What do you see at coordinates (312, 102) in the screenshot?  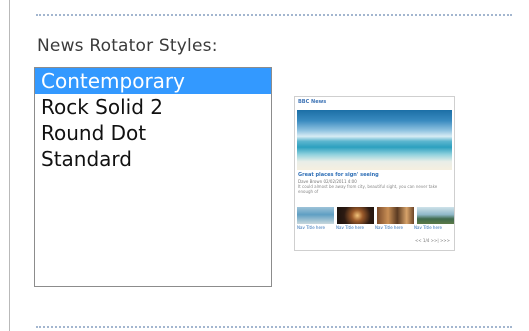 I see `preview-title: BBC News` at bounding box center [312, 102].